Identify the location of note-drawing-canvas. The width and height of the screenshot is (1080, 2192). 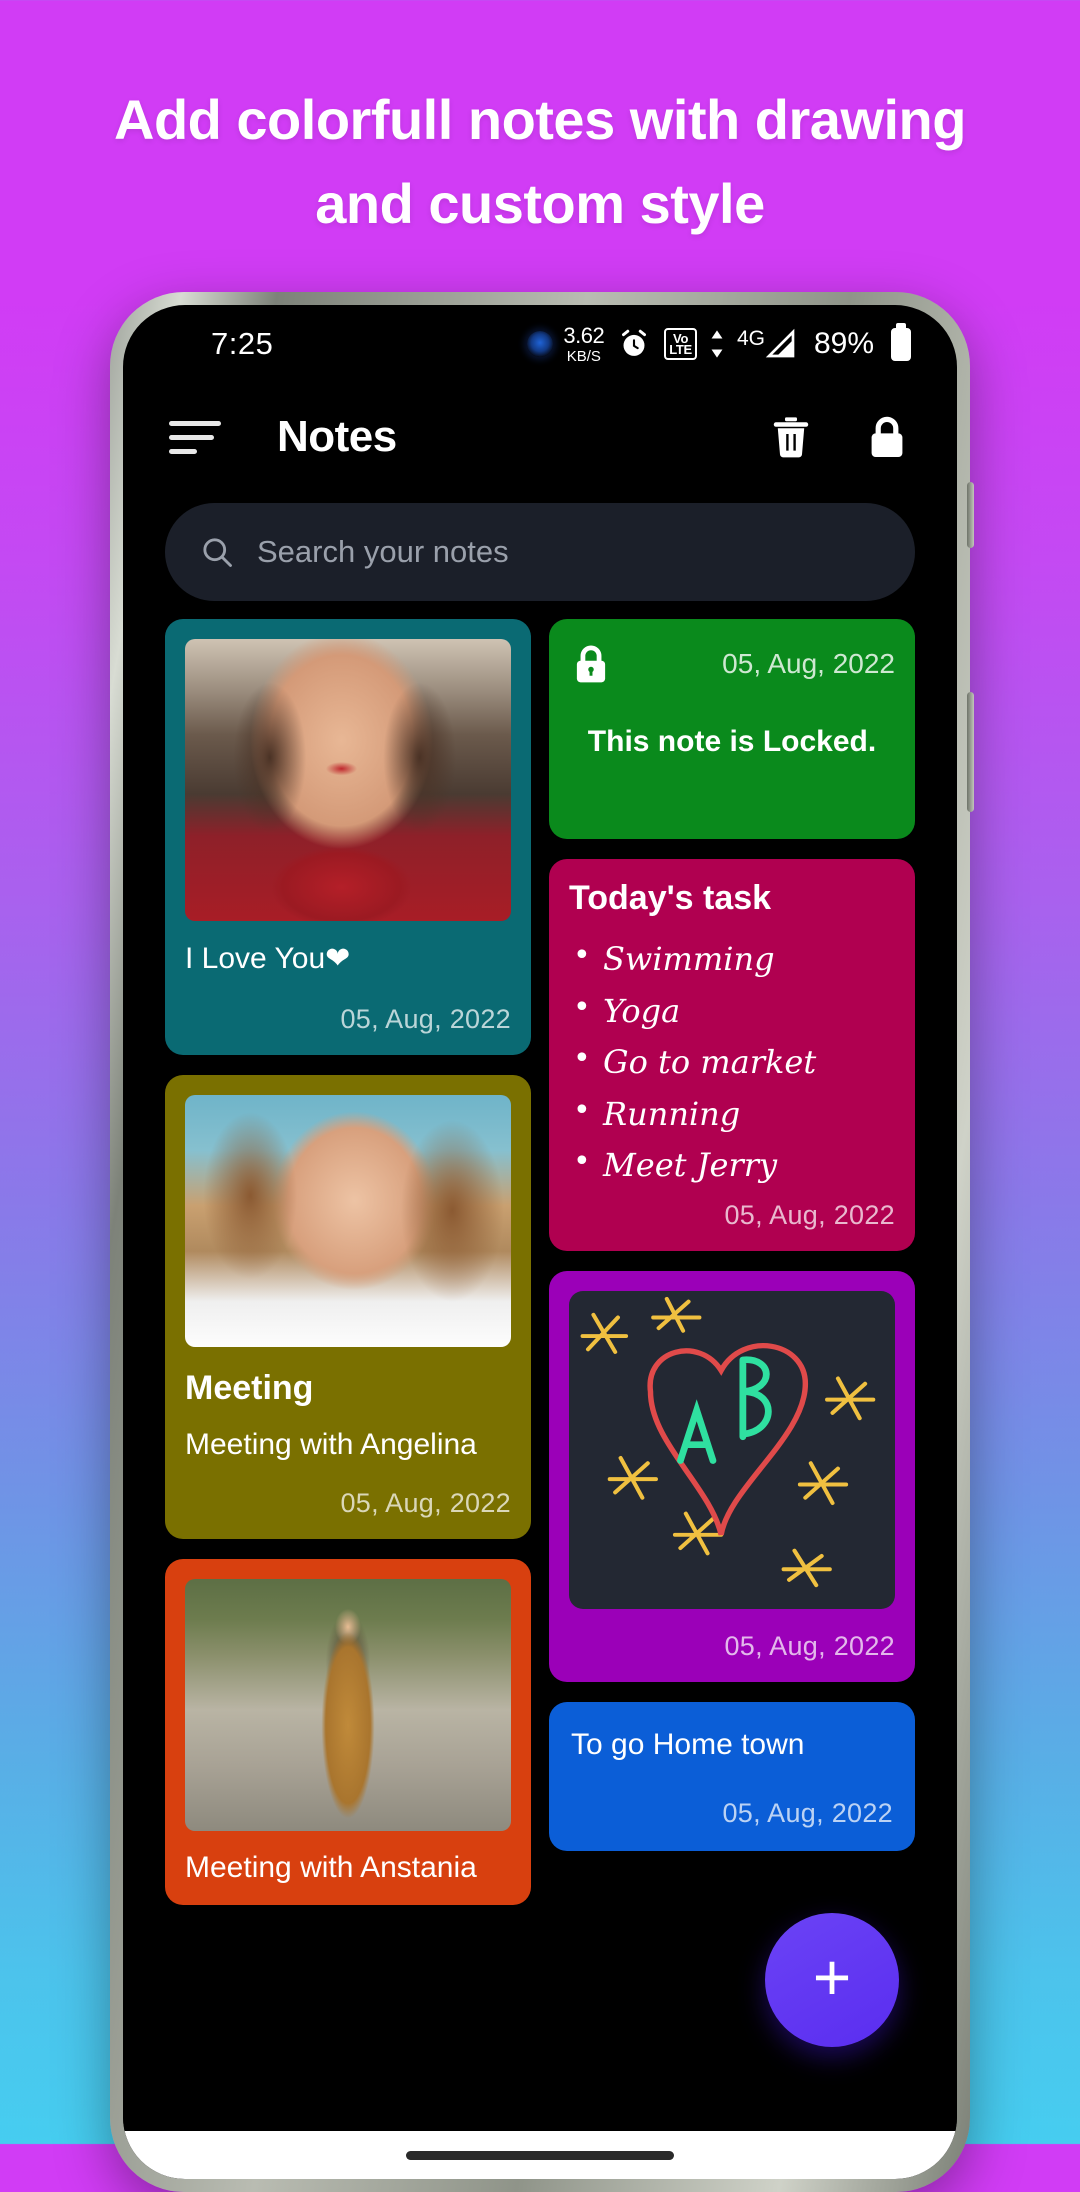
(732, 1449).